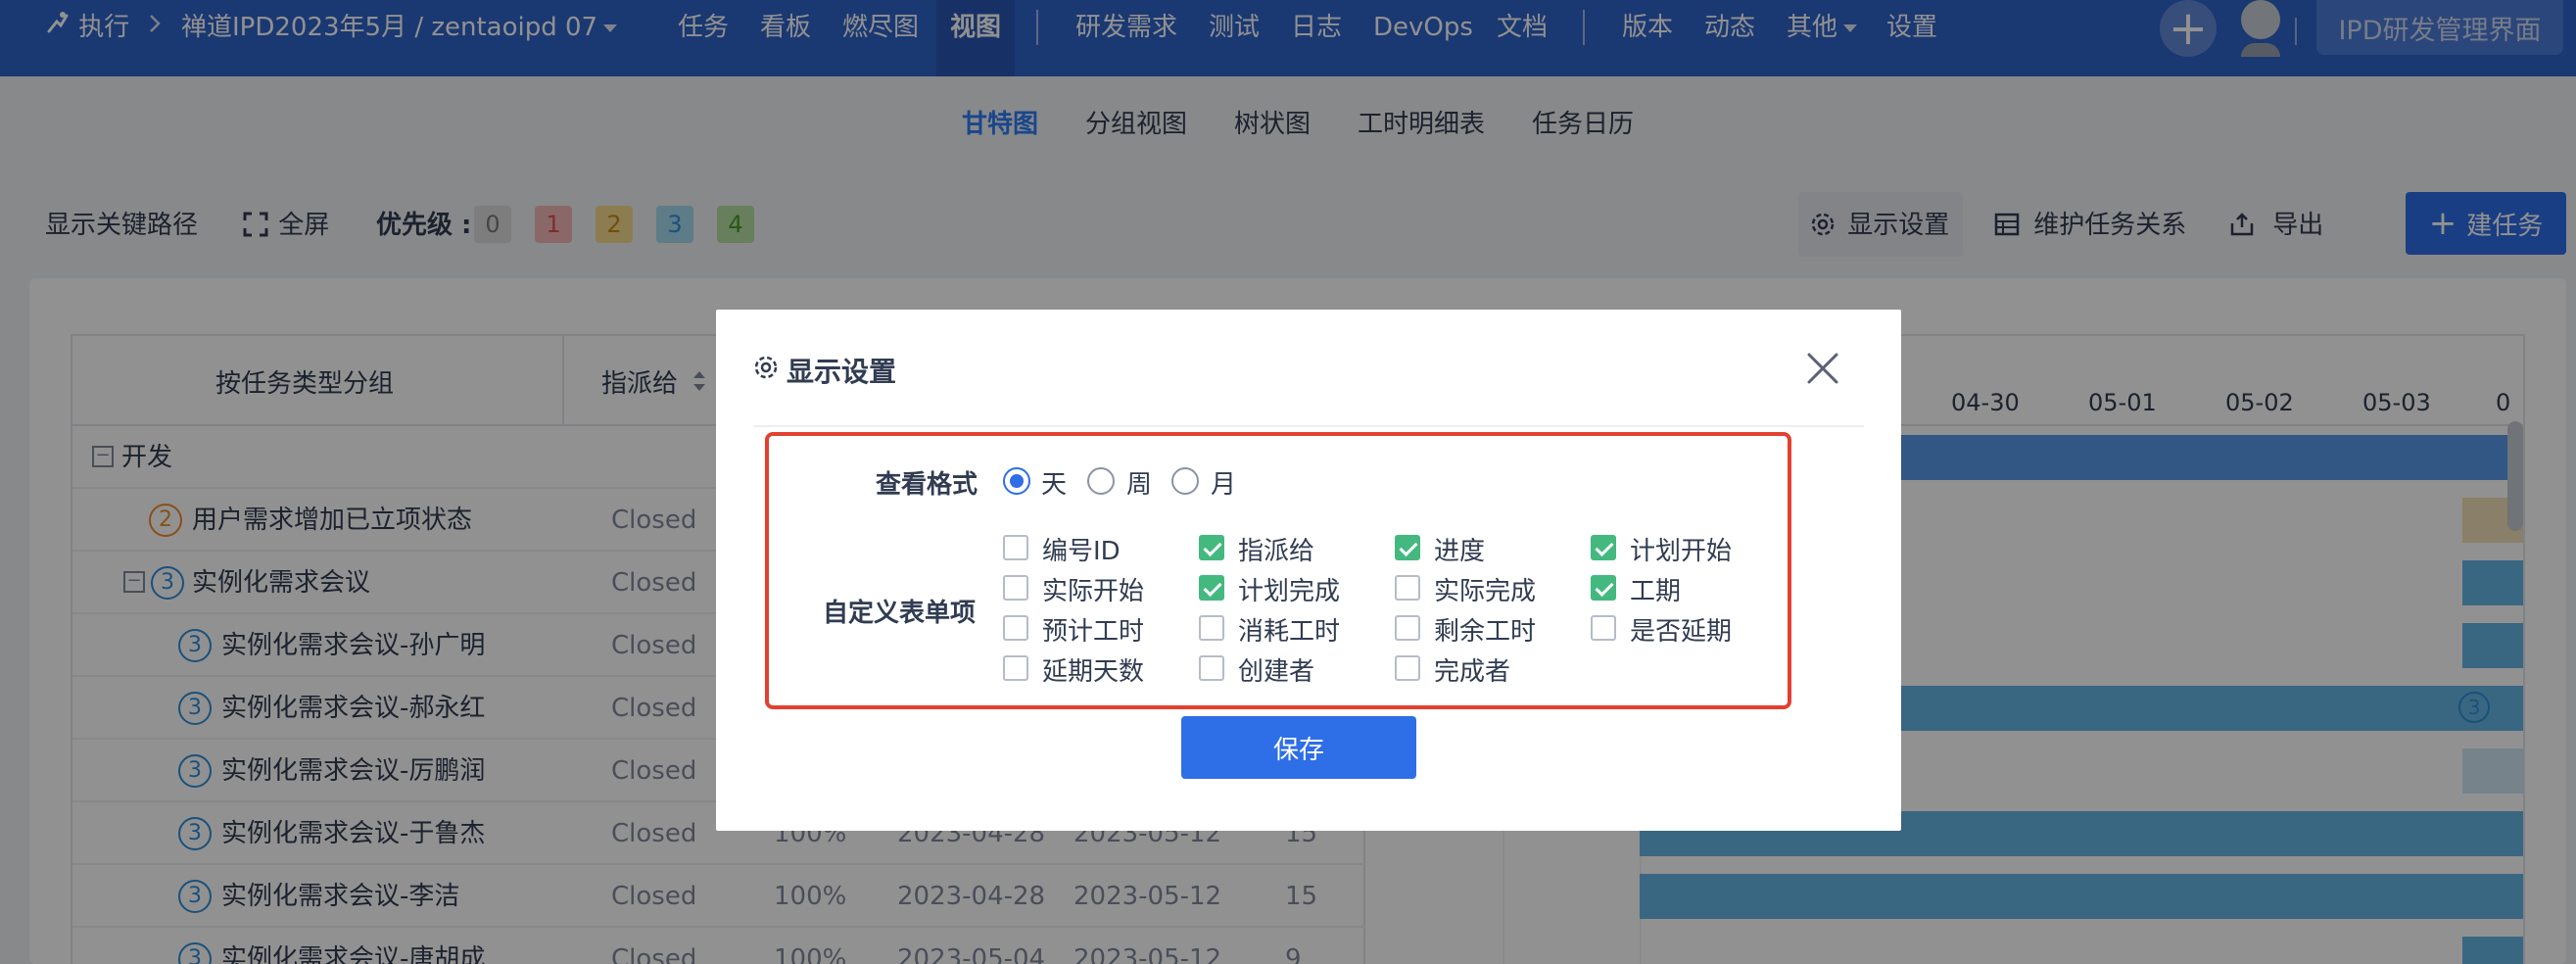 The image size is (2576, 964). What do you see at coordinates (1093, 672) in the screenshot?
I see `field-label: 延期天数` at bounding box center [1093, 672].